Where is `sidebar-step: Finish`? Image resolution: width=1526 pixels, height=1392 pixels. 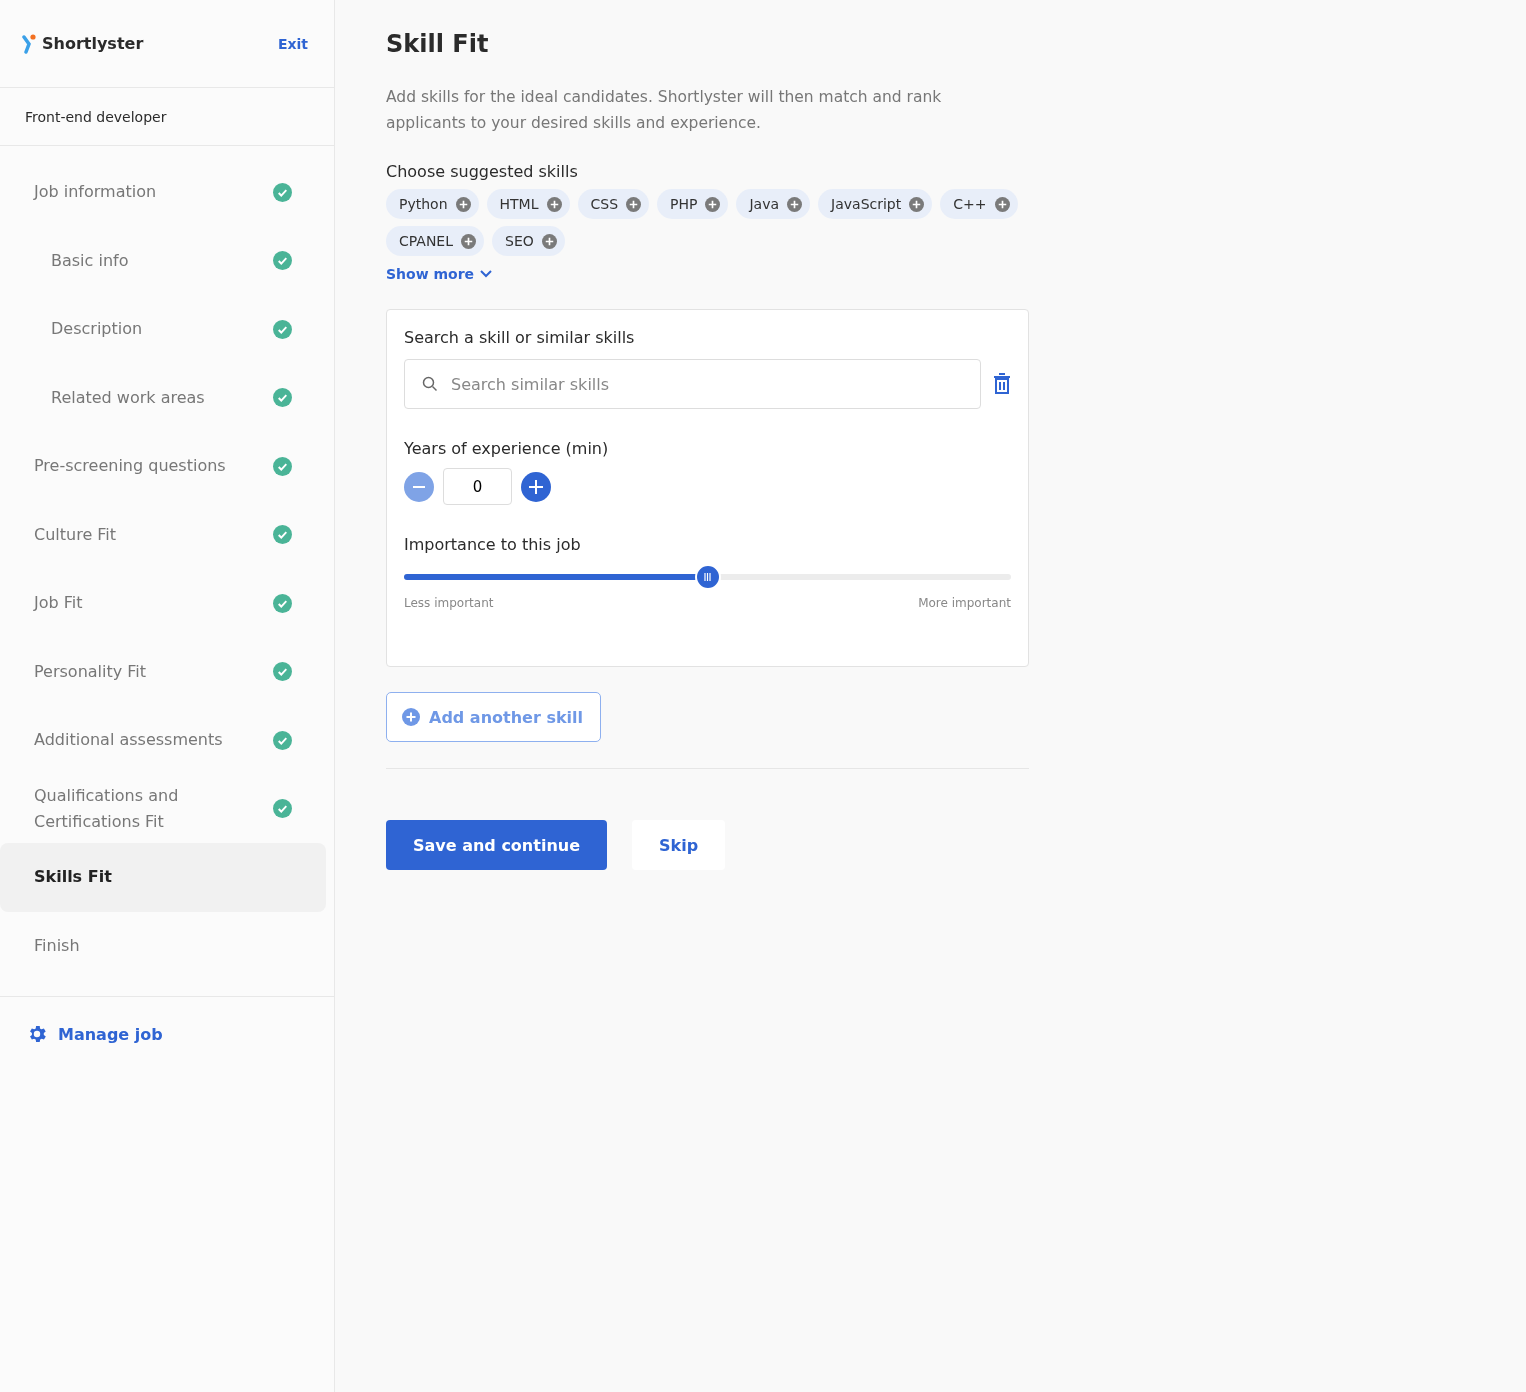 sidebar-step: Finish is located at coordinates (163, 945).